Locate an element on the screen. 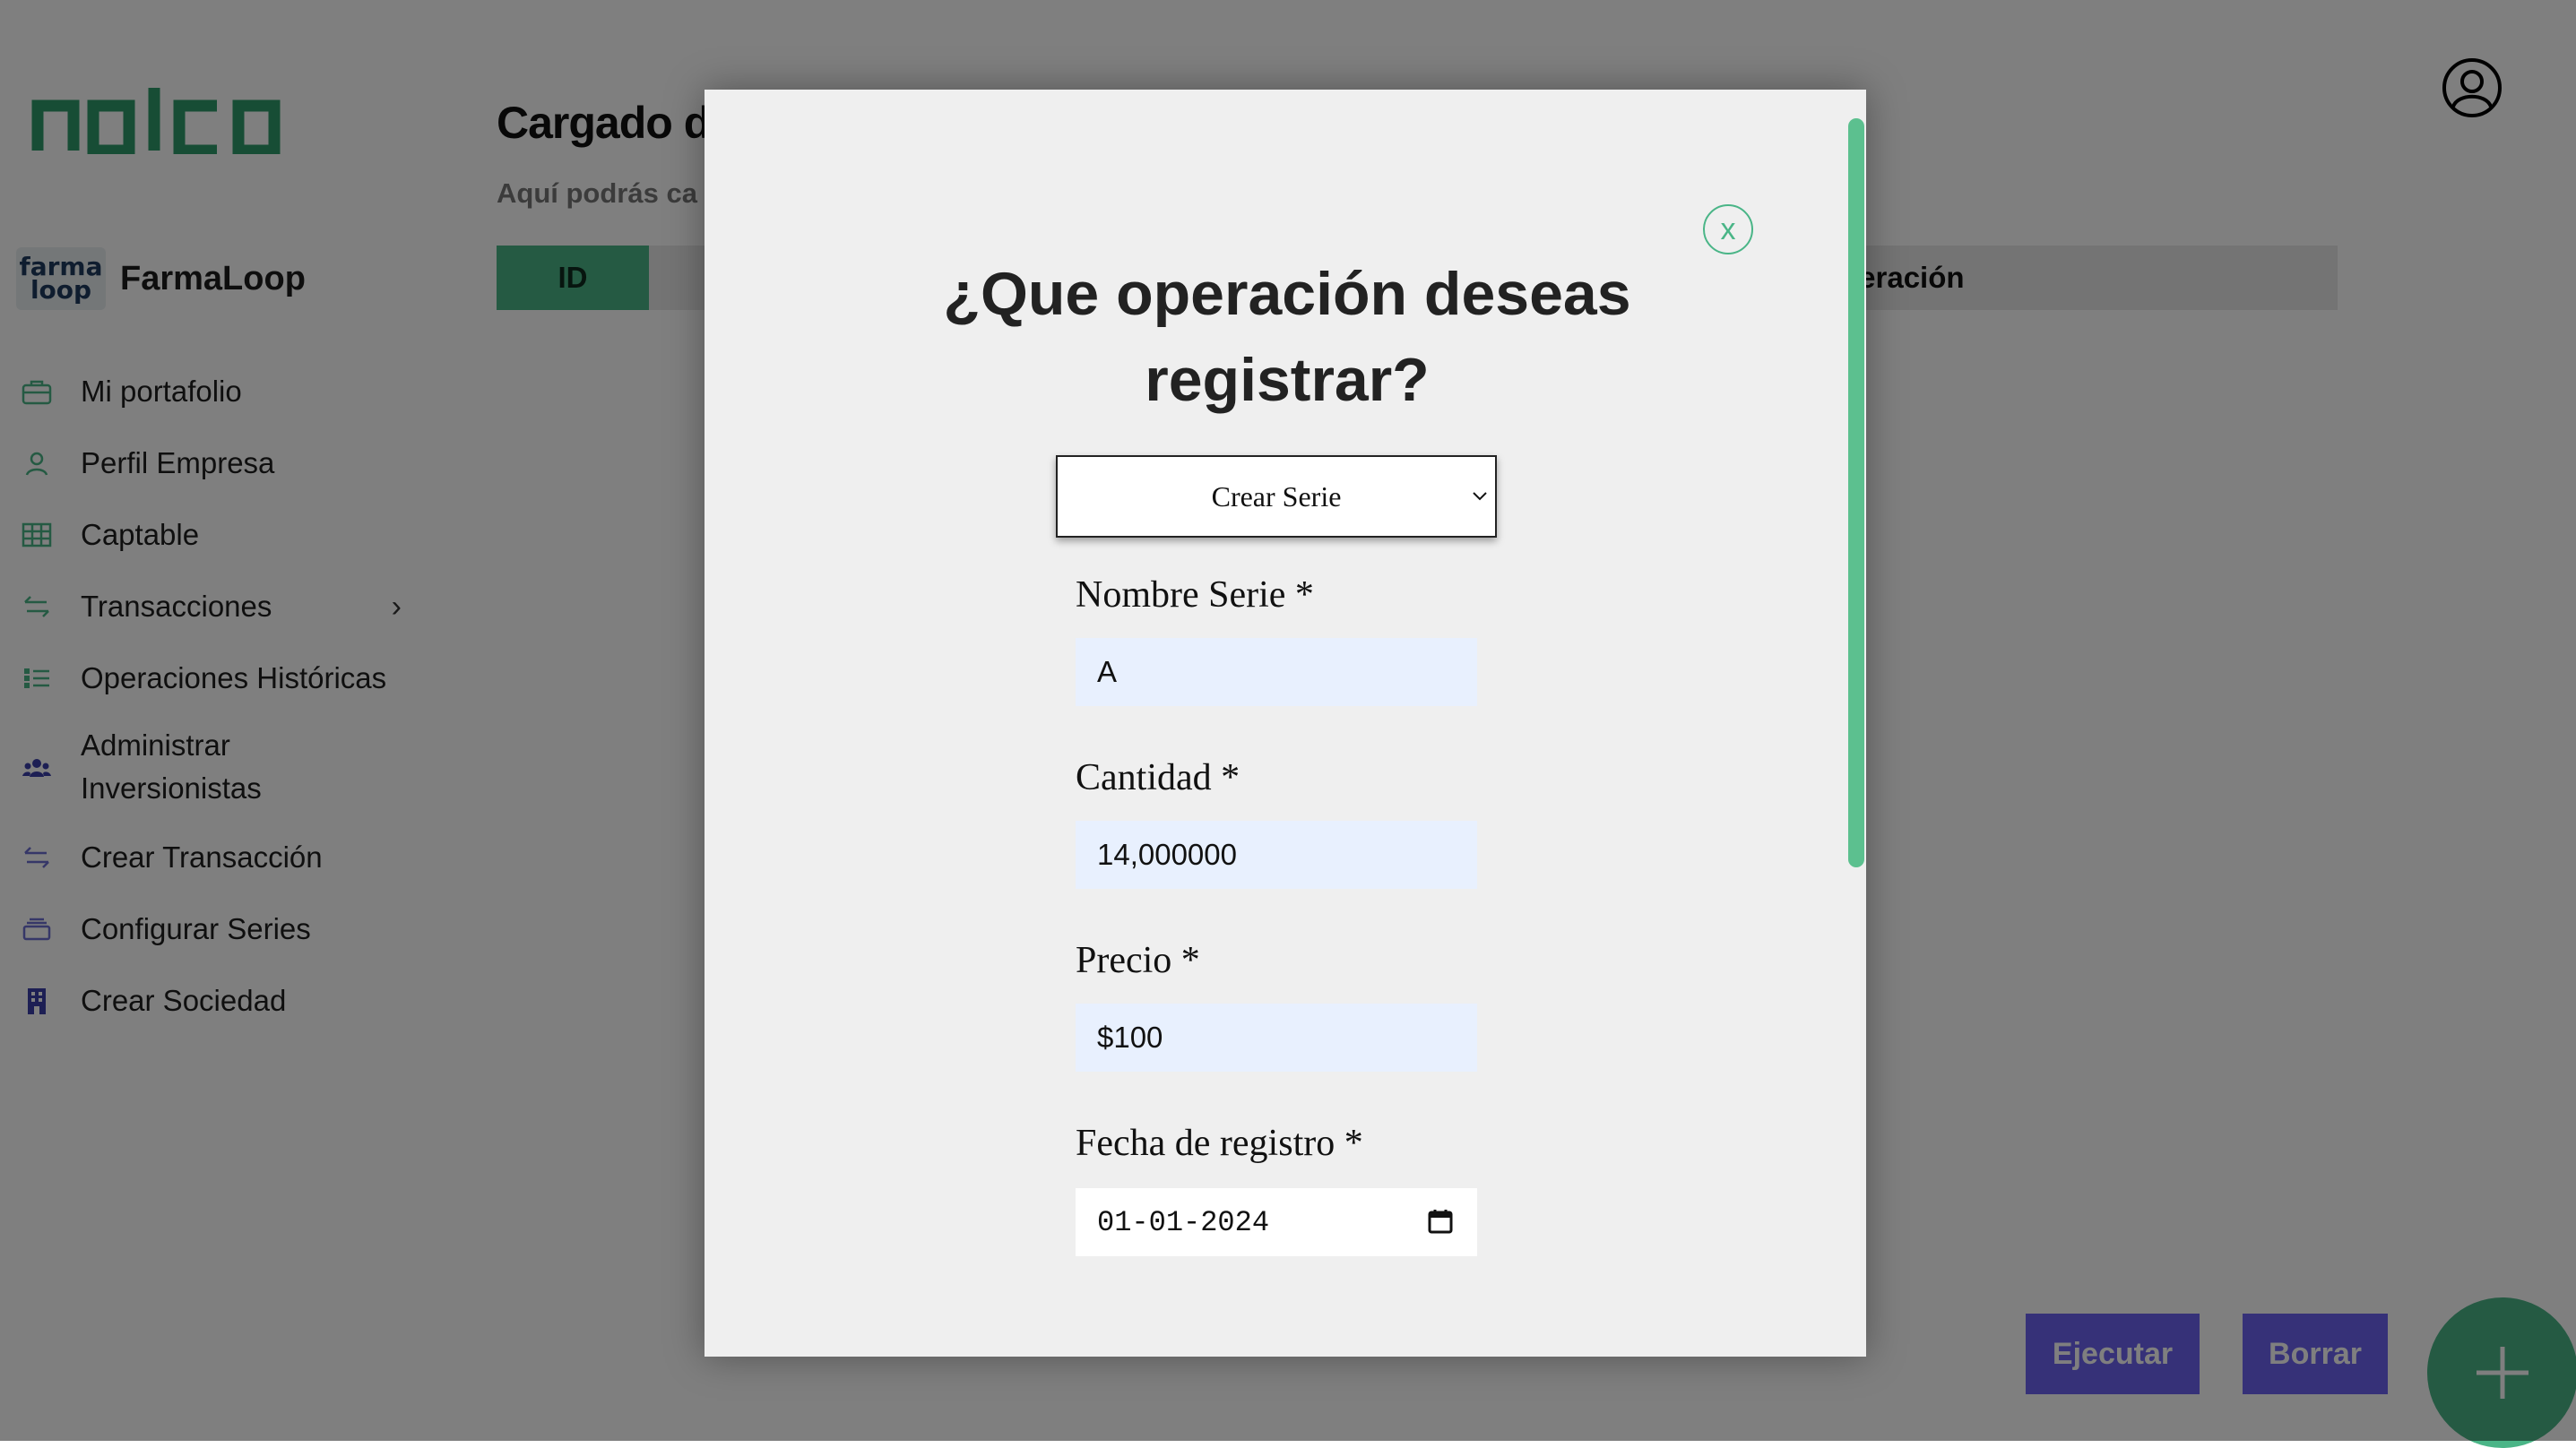 This screenshot has height=1448, width=2576. series-name-label: Nombre Serie * is located at coordinates (1195, 595).